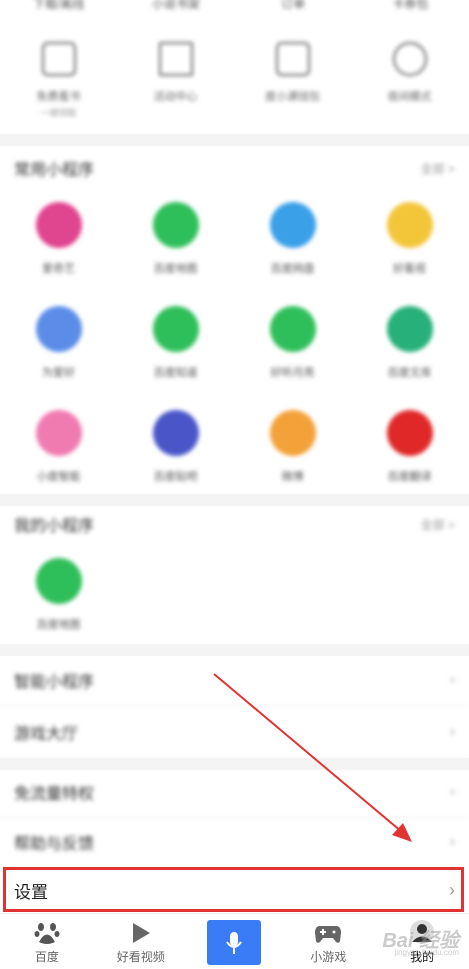 The width and height of the screenshot is (469, 969). I want to click on settings-label: 设置, so click(31, 892).